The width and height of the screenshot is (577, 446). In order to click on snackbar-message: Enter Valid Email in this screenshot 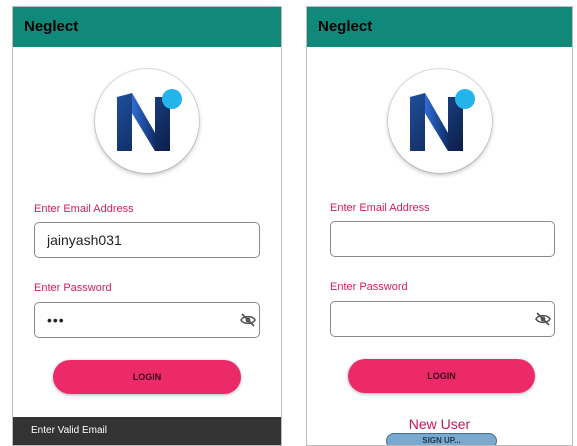, I will do `click(69, 430)`.